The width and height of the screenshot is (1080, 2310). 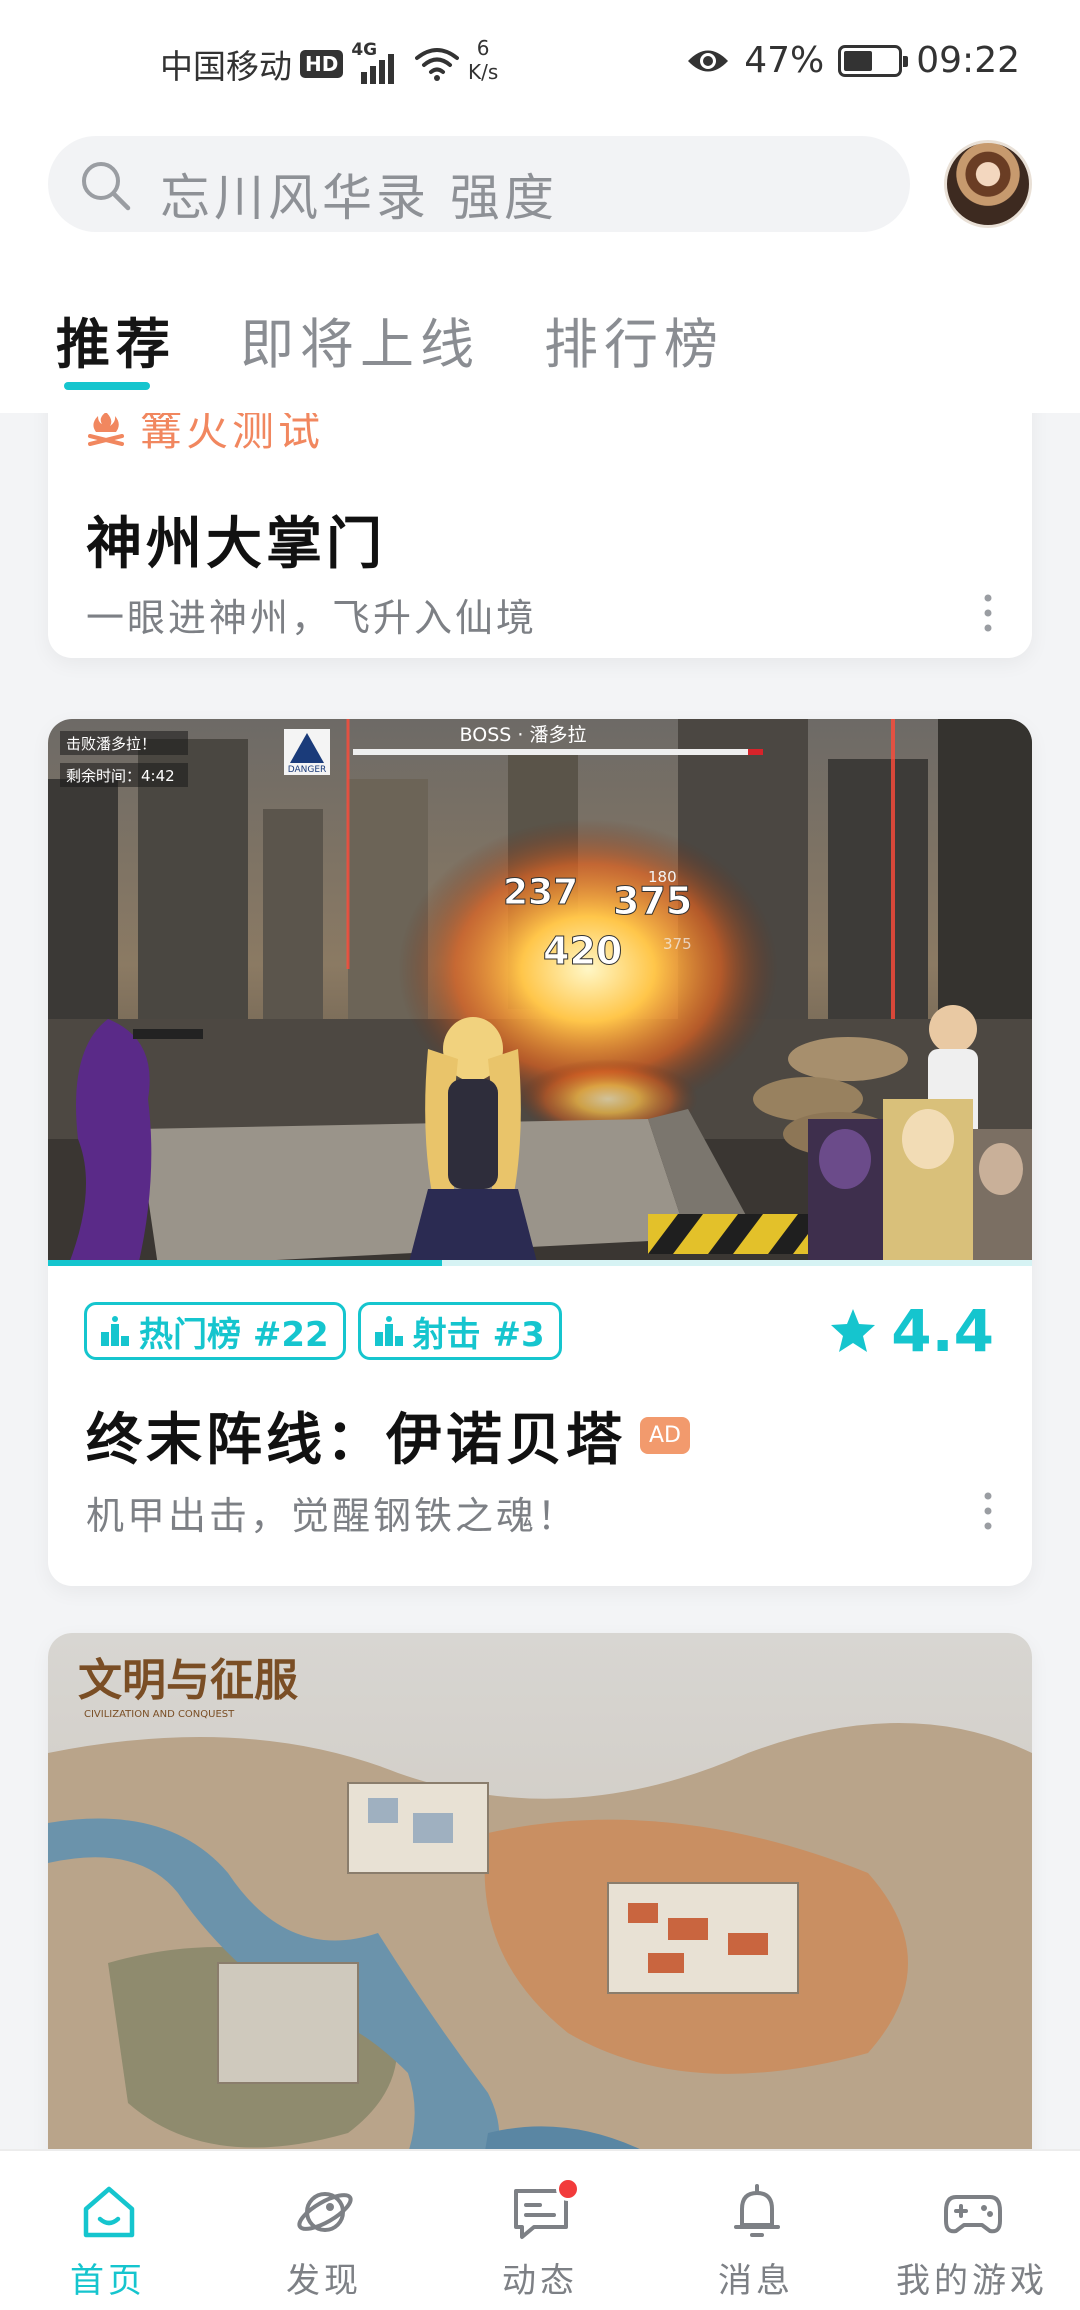 I want to click on tab-coming-soon: 即将上线, so click(x=360, y=345).